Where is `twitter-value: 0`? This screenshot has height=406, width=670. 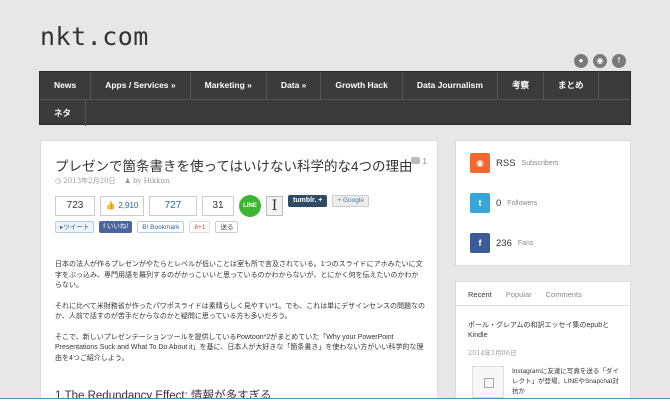 twitter-value: 0 is located at coordinates (499, 203).